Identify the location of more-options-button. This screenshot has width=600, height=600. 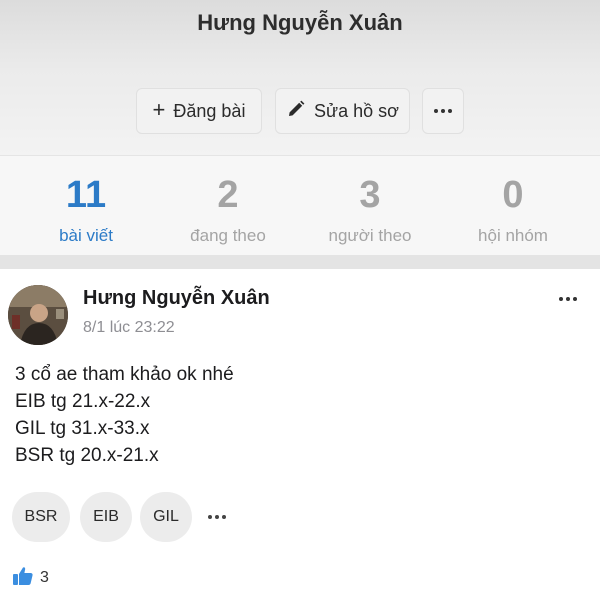
(443, 111).